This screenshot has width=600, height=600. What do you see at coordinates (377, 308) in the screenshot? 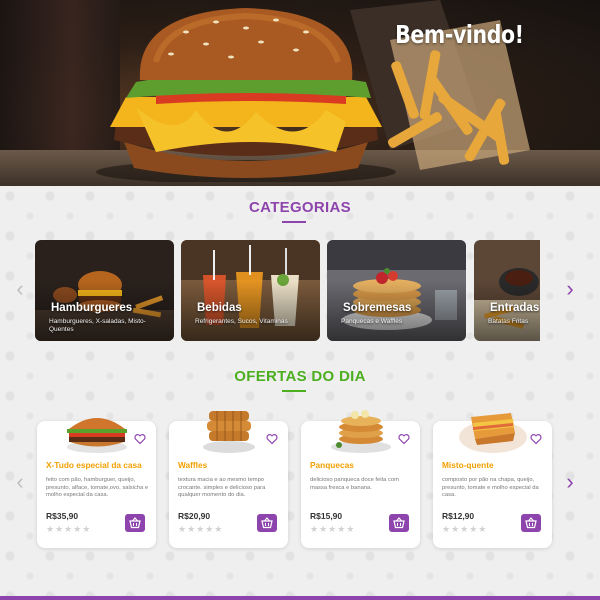
I see `category-name: Sobremesas` at bounding box center [377, 308].